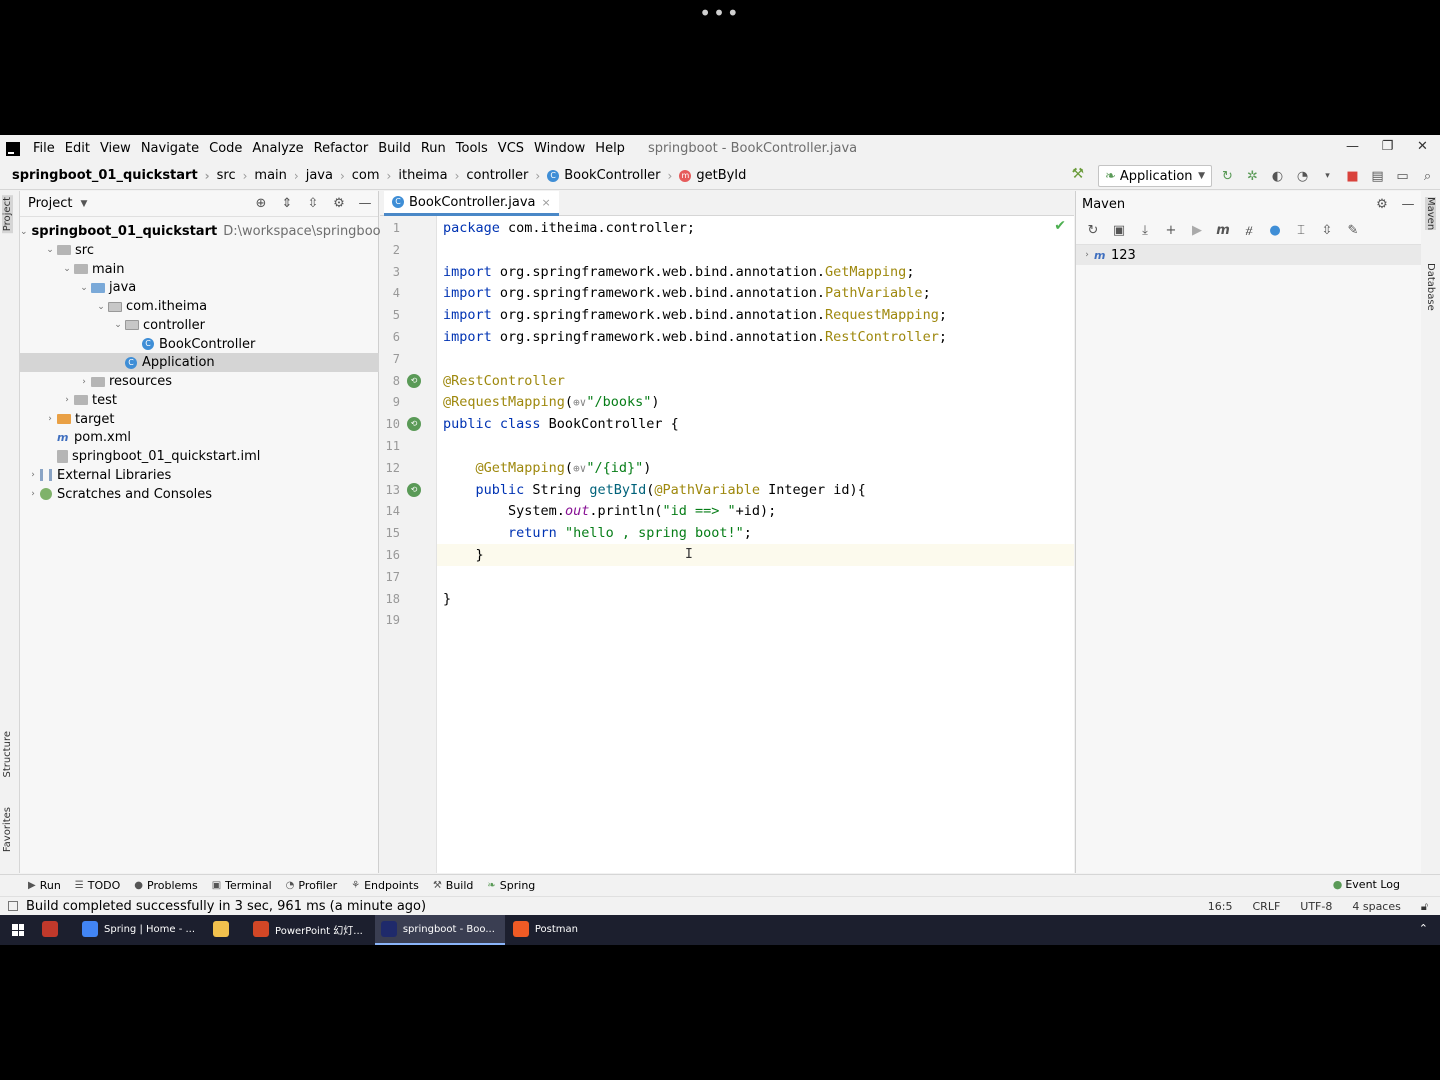 The width and height of the screenshot is (1440, 1080). What do you see at coordinates (341, 148) in the screenshot?
I see `menu-refactor: Refactor` at bounding box center [341, 148].